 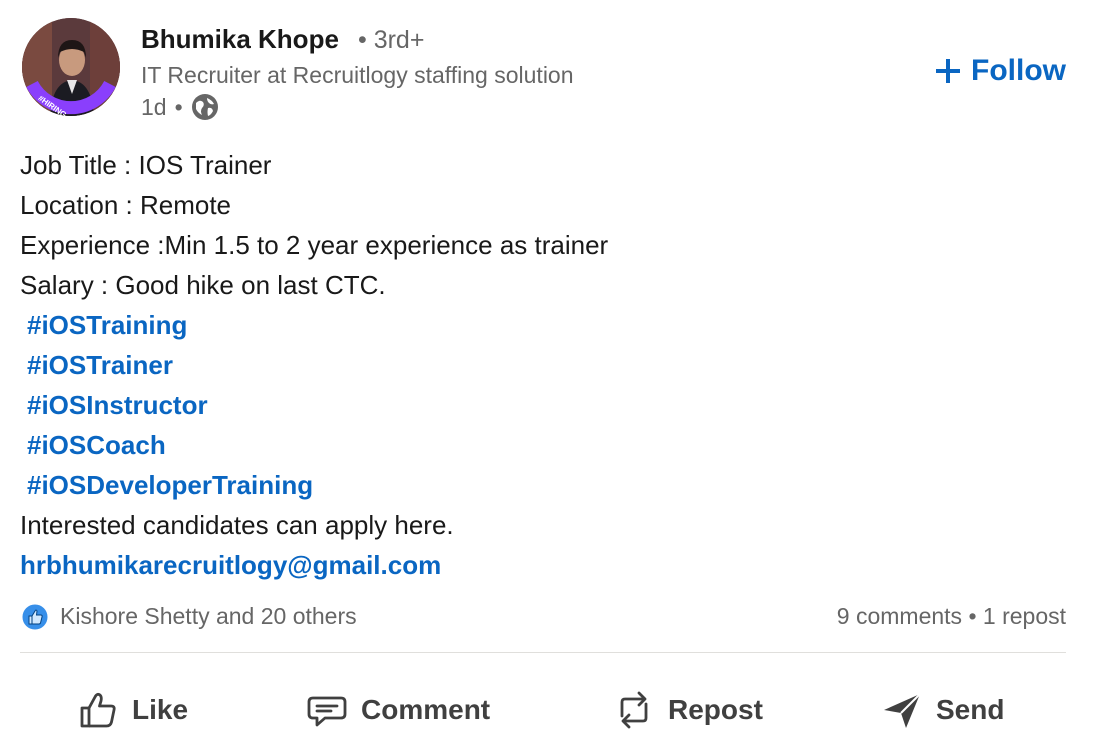 I want to click on repost-icon, so click(x=634, y=710).